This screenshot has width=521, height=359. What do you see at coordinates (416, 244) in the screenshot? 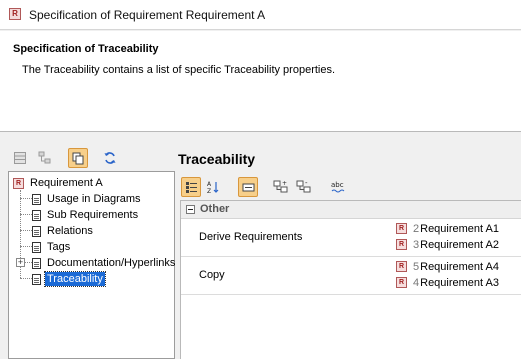
I see `requirement-number: 3` at bounding box center [416, 244].